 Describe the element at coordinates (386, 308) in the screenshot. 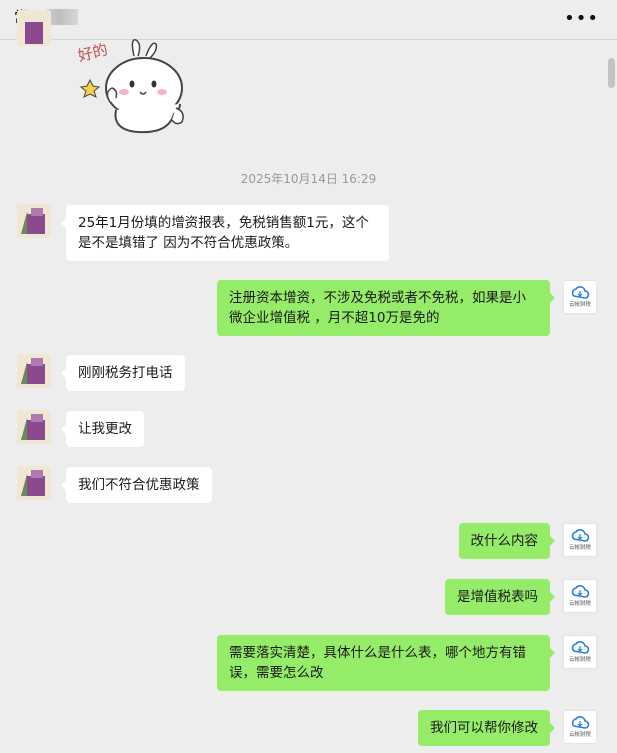

I see `message-bubble-right: 注册资本增资，不涉及免税或者不免税，如果是小微企业增值税 ，月不超10万是免的` at that location.